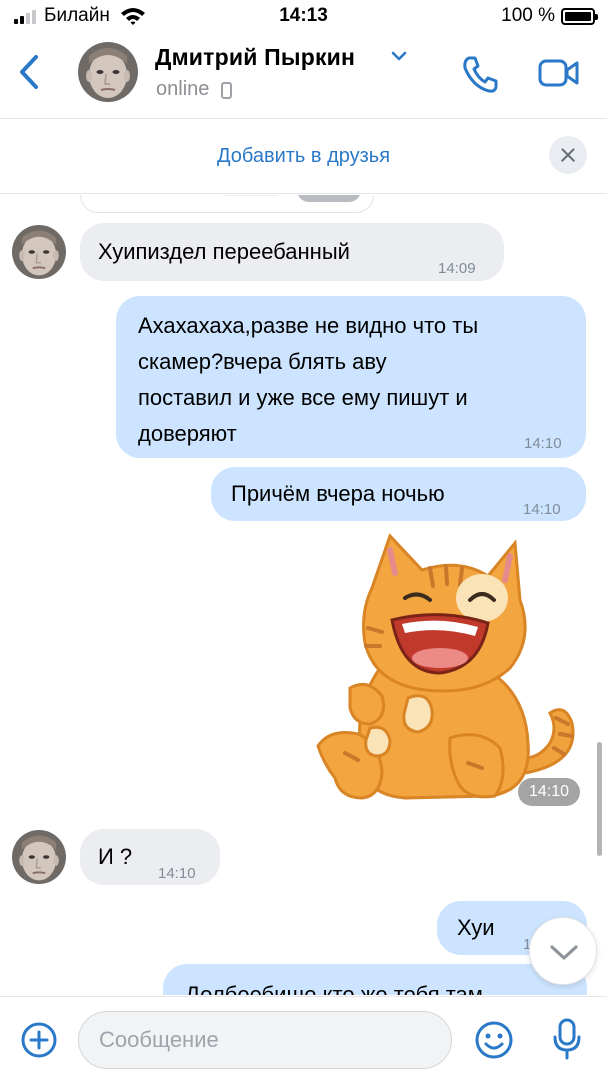 The width and height of the screenshot is (607, 1080). I want to click on plus-circle-icon, so click(39, 1040).